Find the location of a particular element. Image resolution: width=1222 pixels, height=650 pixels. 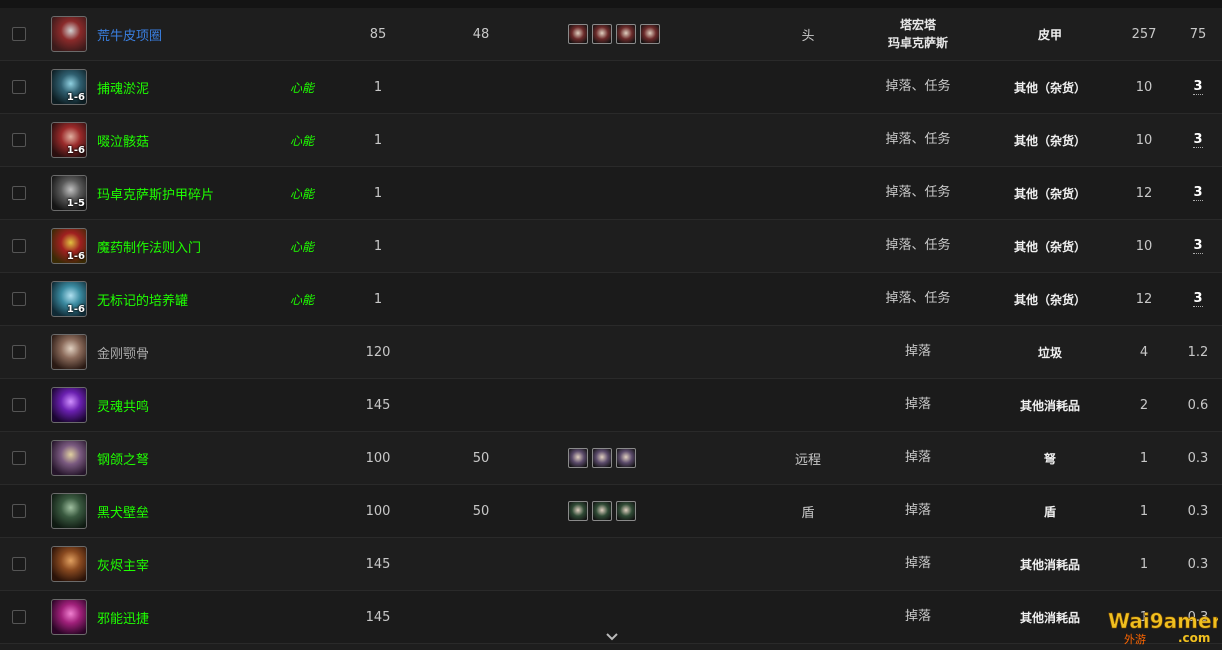

leather-collar-icon is located at coordinates (69, 34).